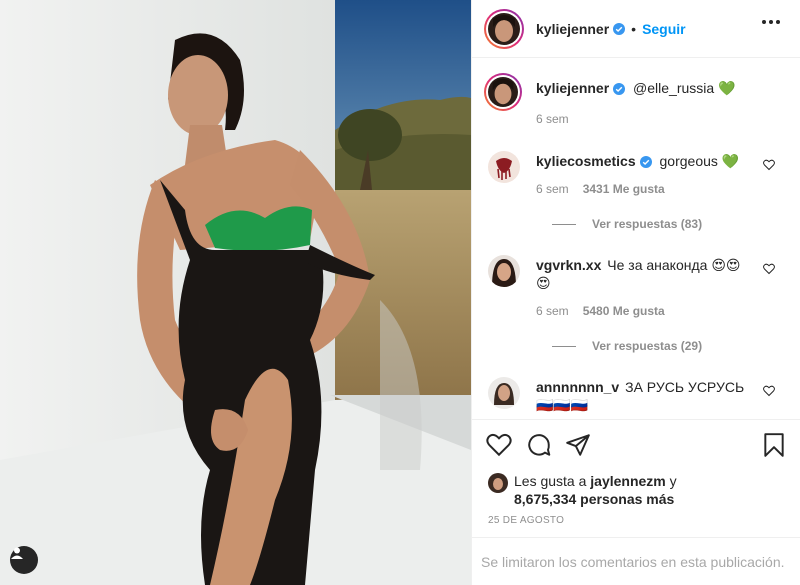  Describe the element at coordinates (526, 520) in the screenshot. I see `post-date: 25 DE AGOSTO` at that location.